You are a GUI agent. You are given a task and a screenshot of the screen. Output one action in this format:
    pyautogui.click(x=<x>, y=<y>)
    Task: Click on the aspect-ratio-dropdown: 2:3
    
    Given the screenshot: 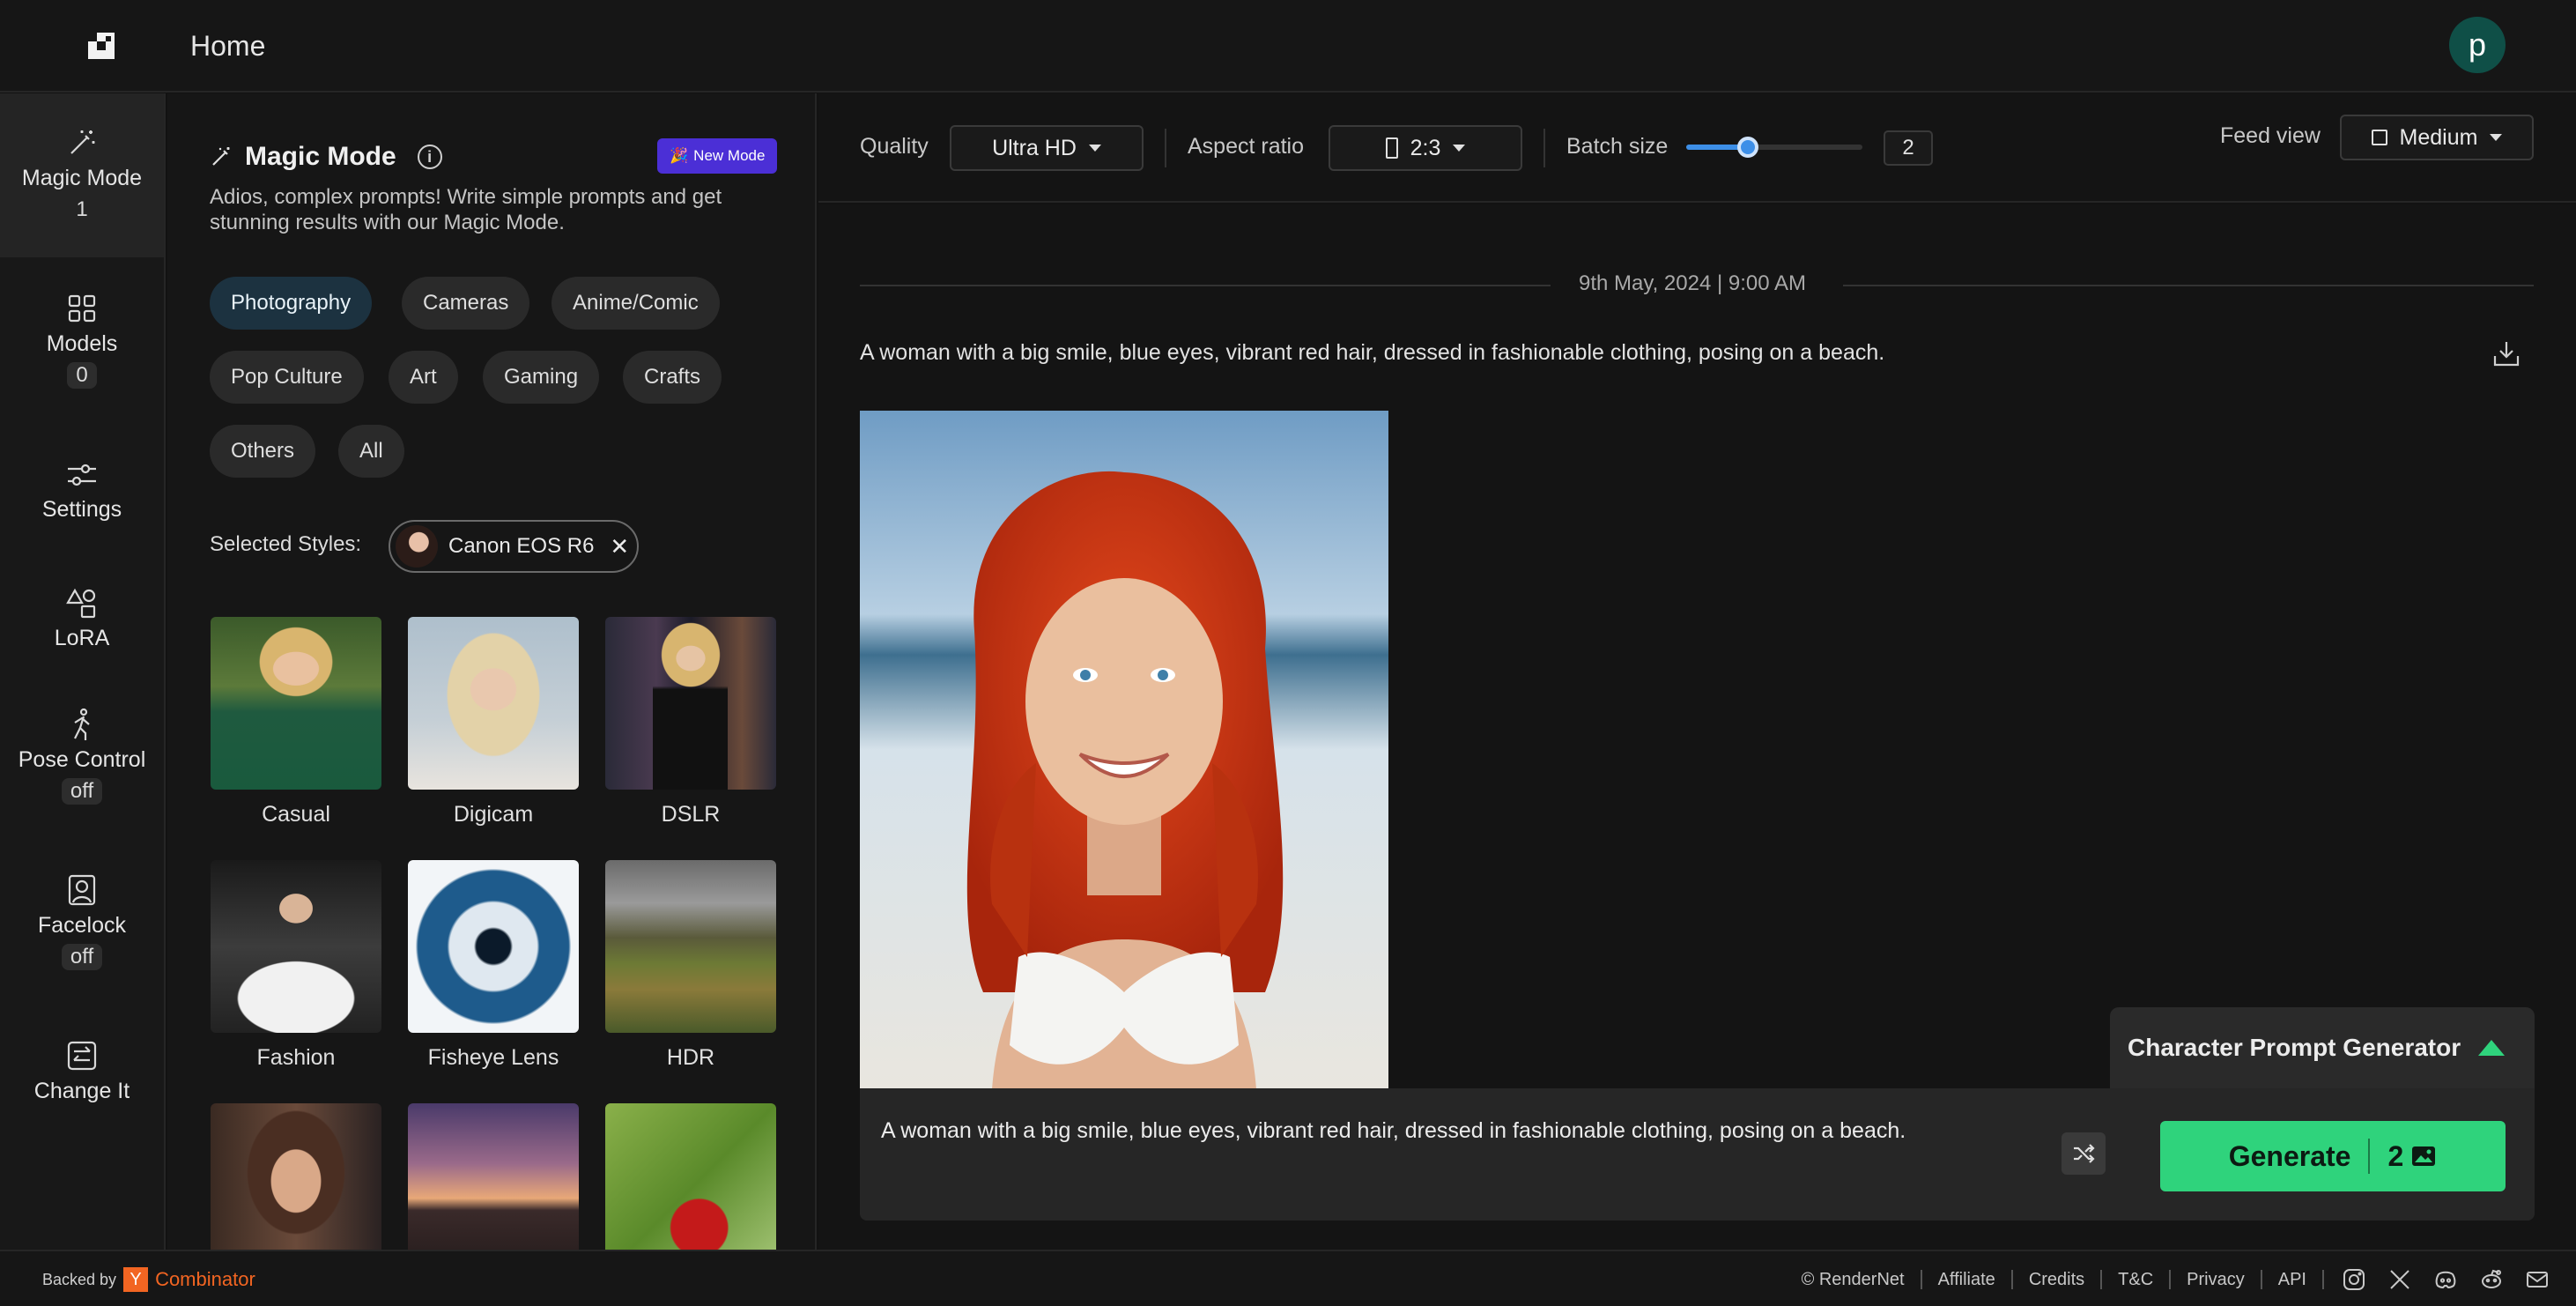 What is the action you would take?
    pyautogui.click(x=1426, y=148)
    